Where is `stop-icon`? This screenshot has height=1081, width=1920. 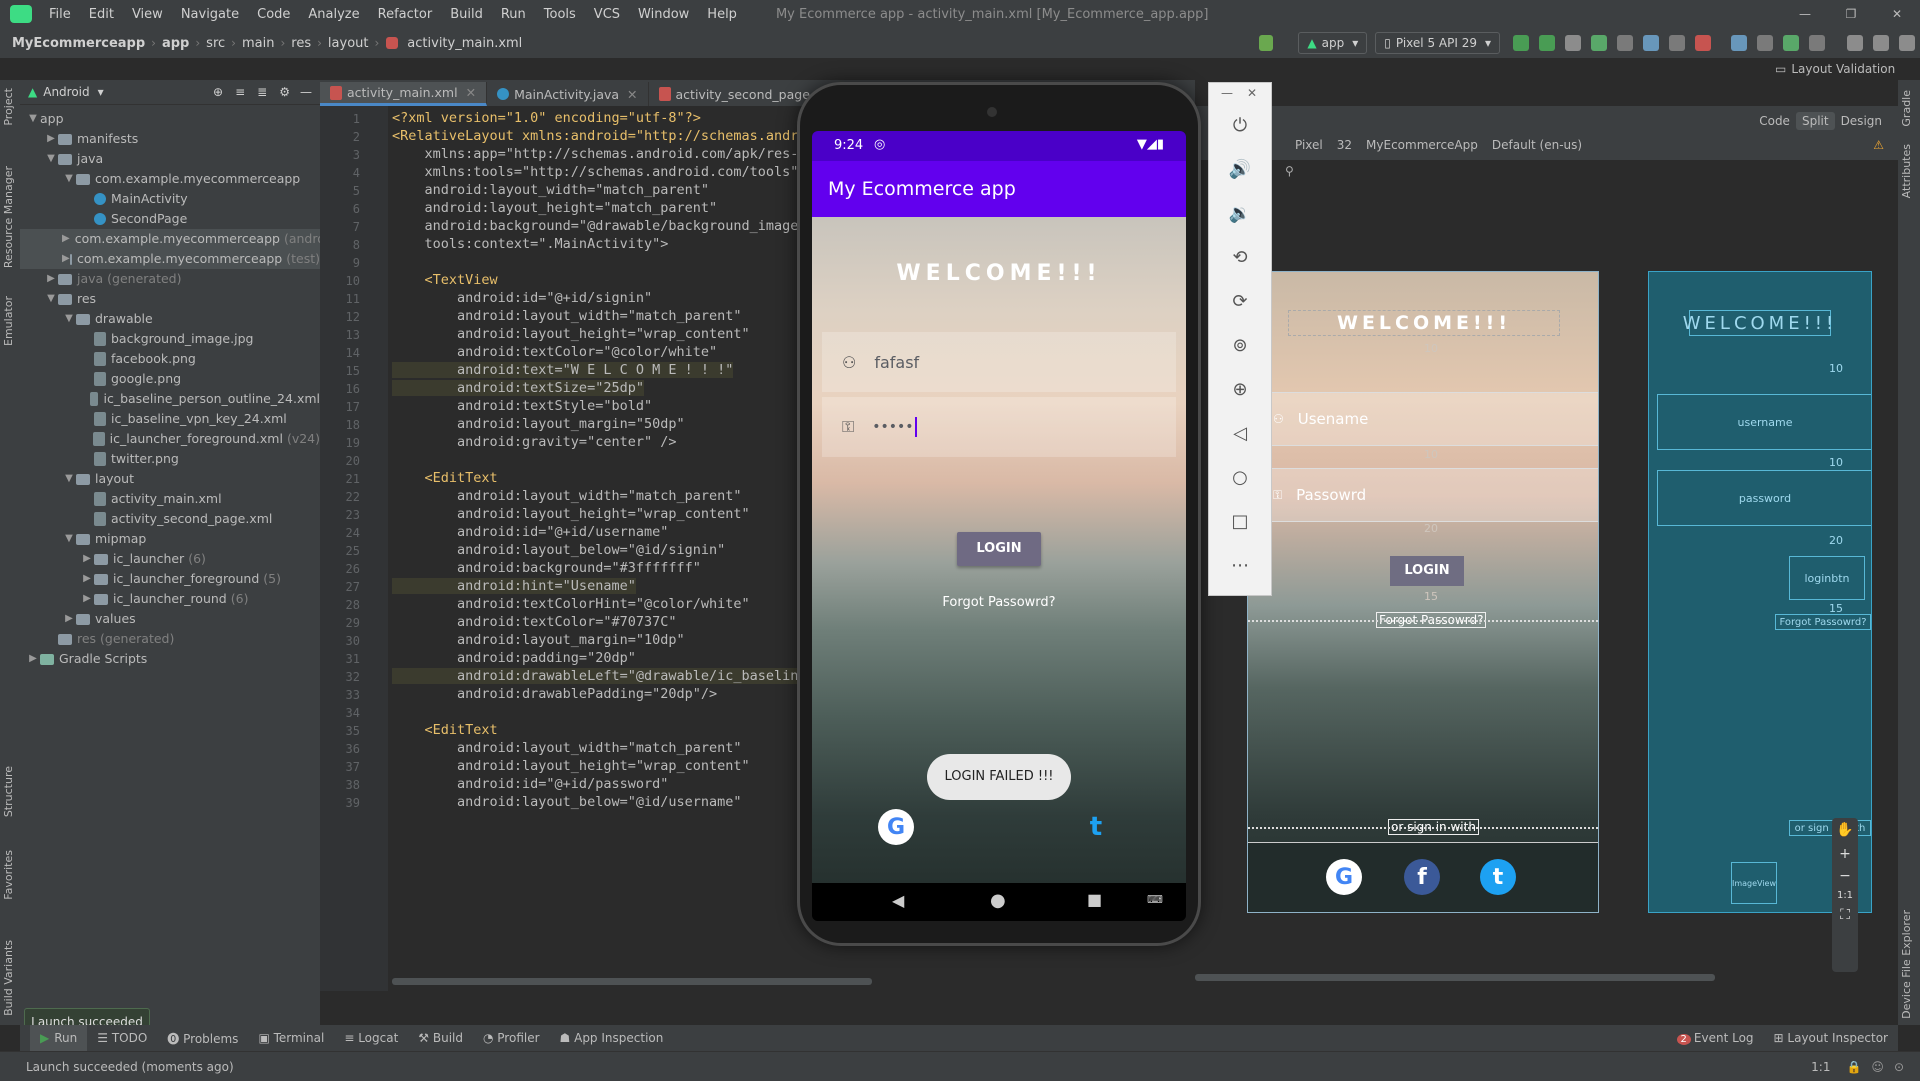
stop-icon is located at coordinates (1703, 43).